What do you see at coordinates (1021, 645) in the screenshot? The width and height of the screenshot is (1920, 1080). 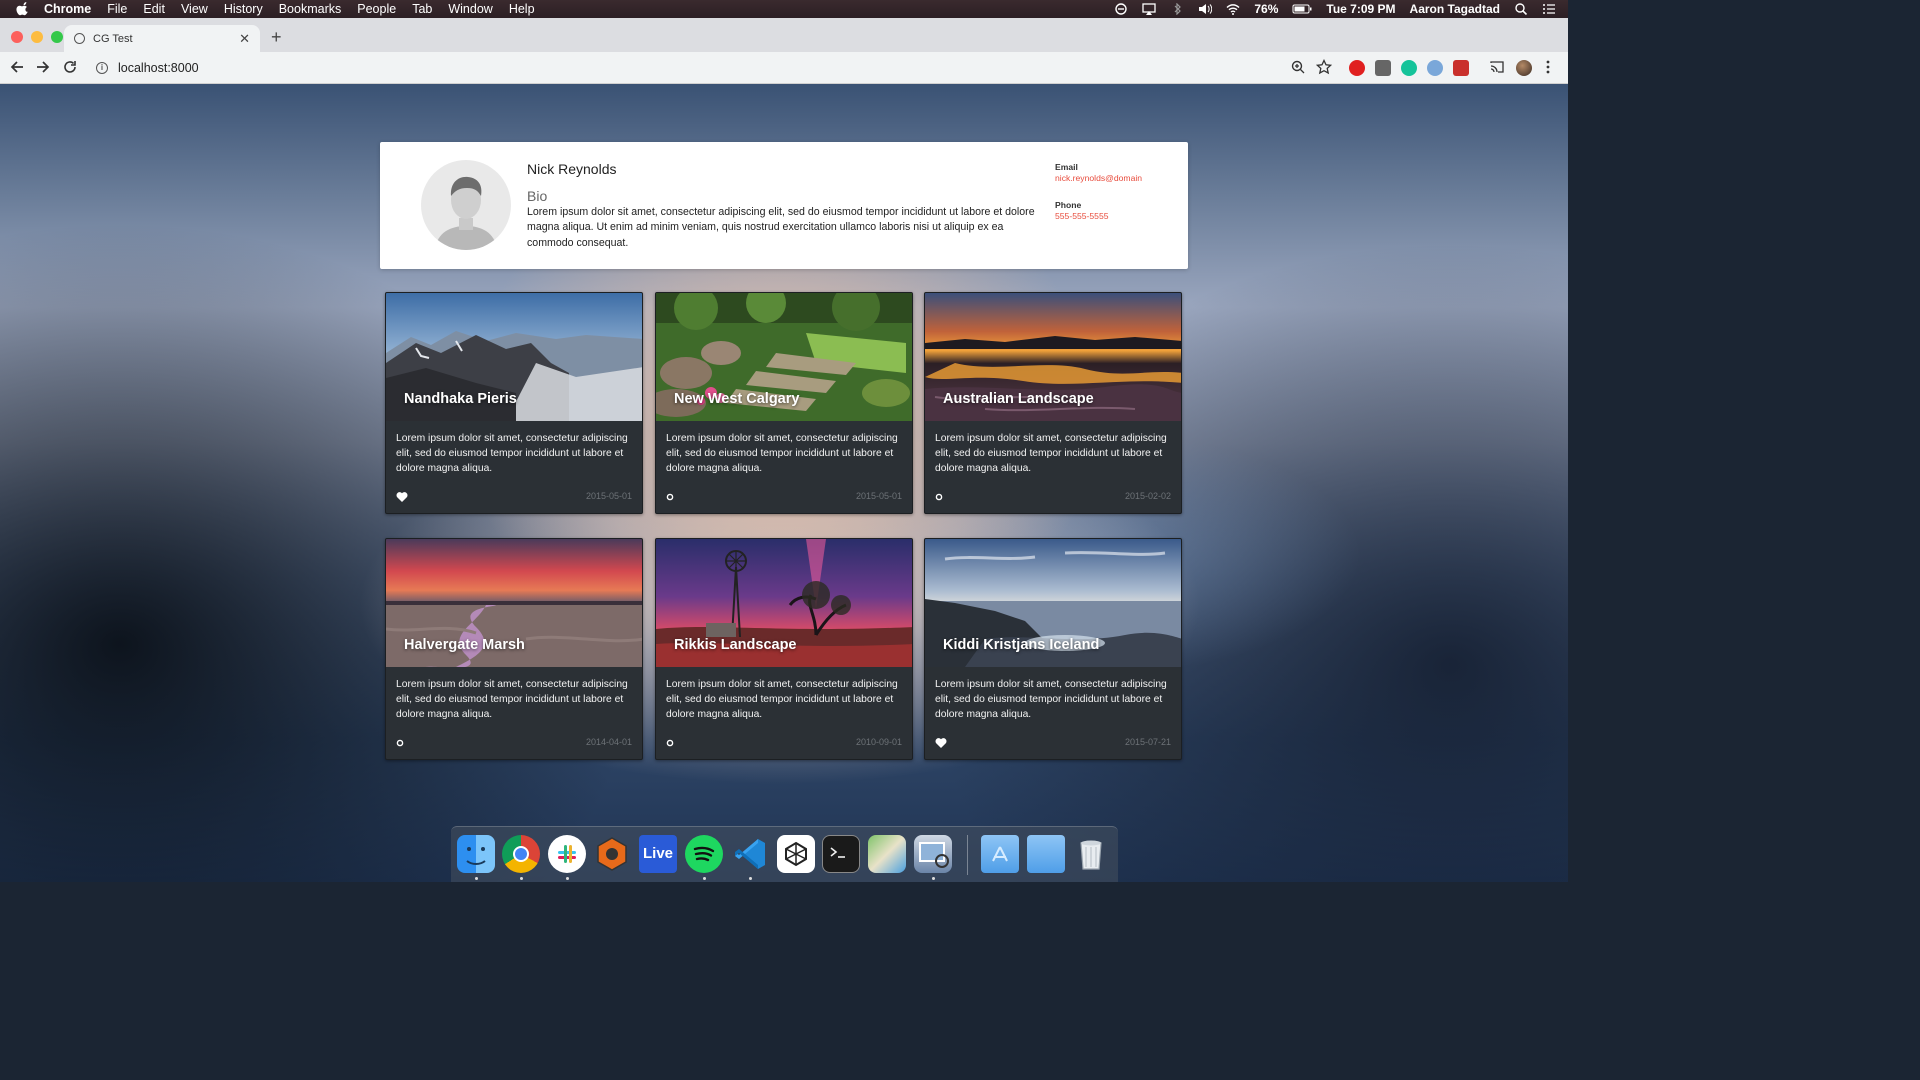 I see `card-title: Kiddi Kristjans Iceland` at bounding box center [1021, 645].